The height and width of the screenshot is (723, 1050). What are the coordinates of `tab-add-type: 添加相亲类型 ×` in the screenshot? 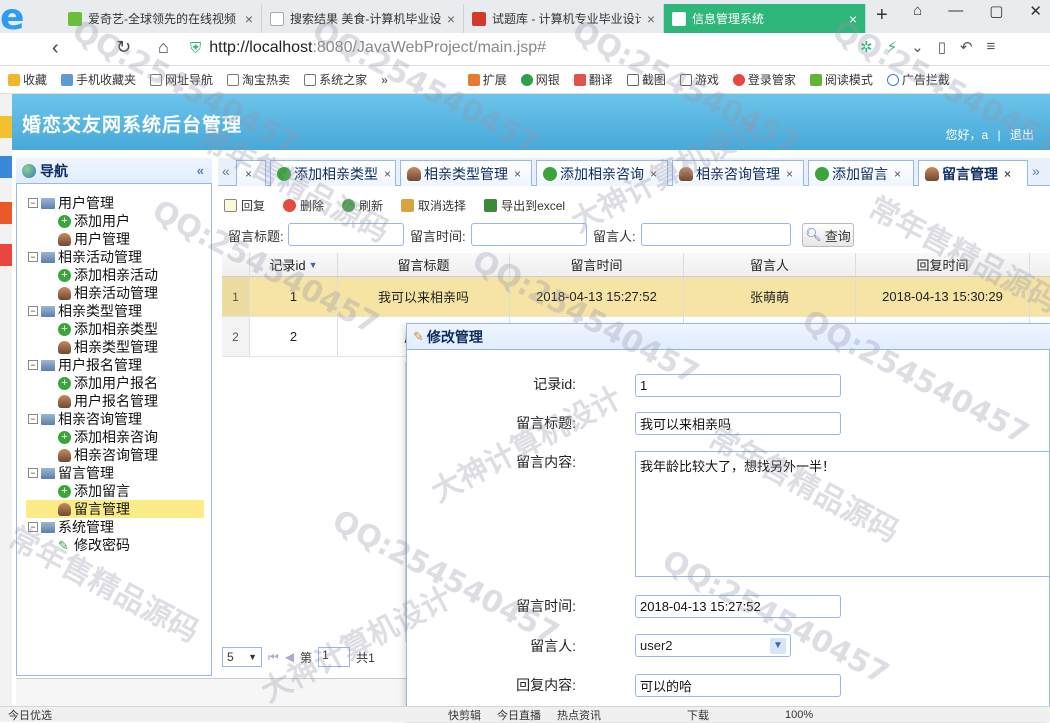 It's located at (333, 173).